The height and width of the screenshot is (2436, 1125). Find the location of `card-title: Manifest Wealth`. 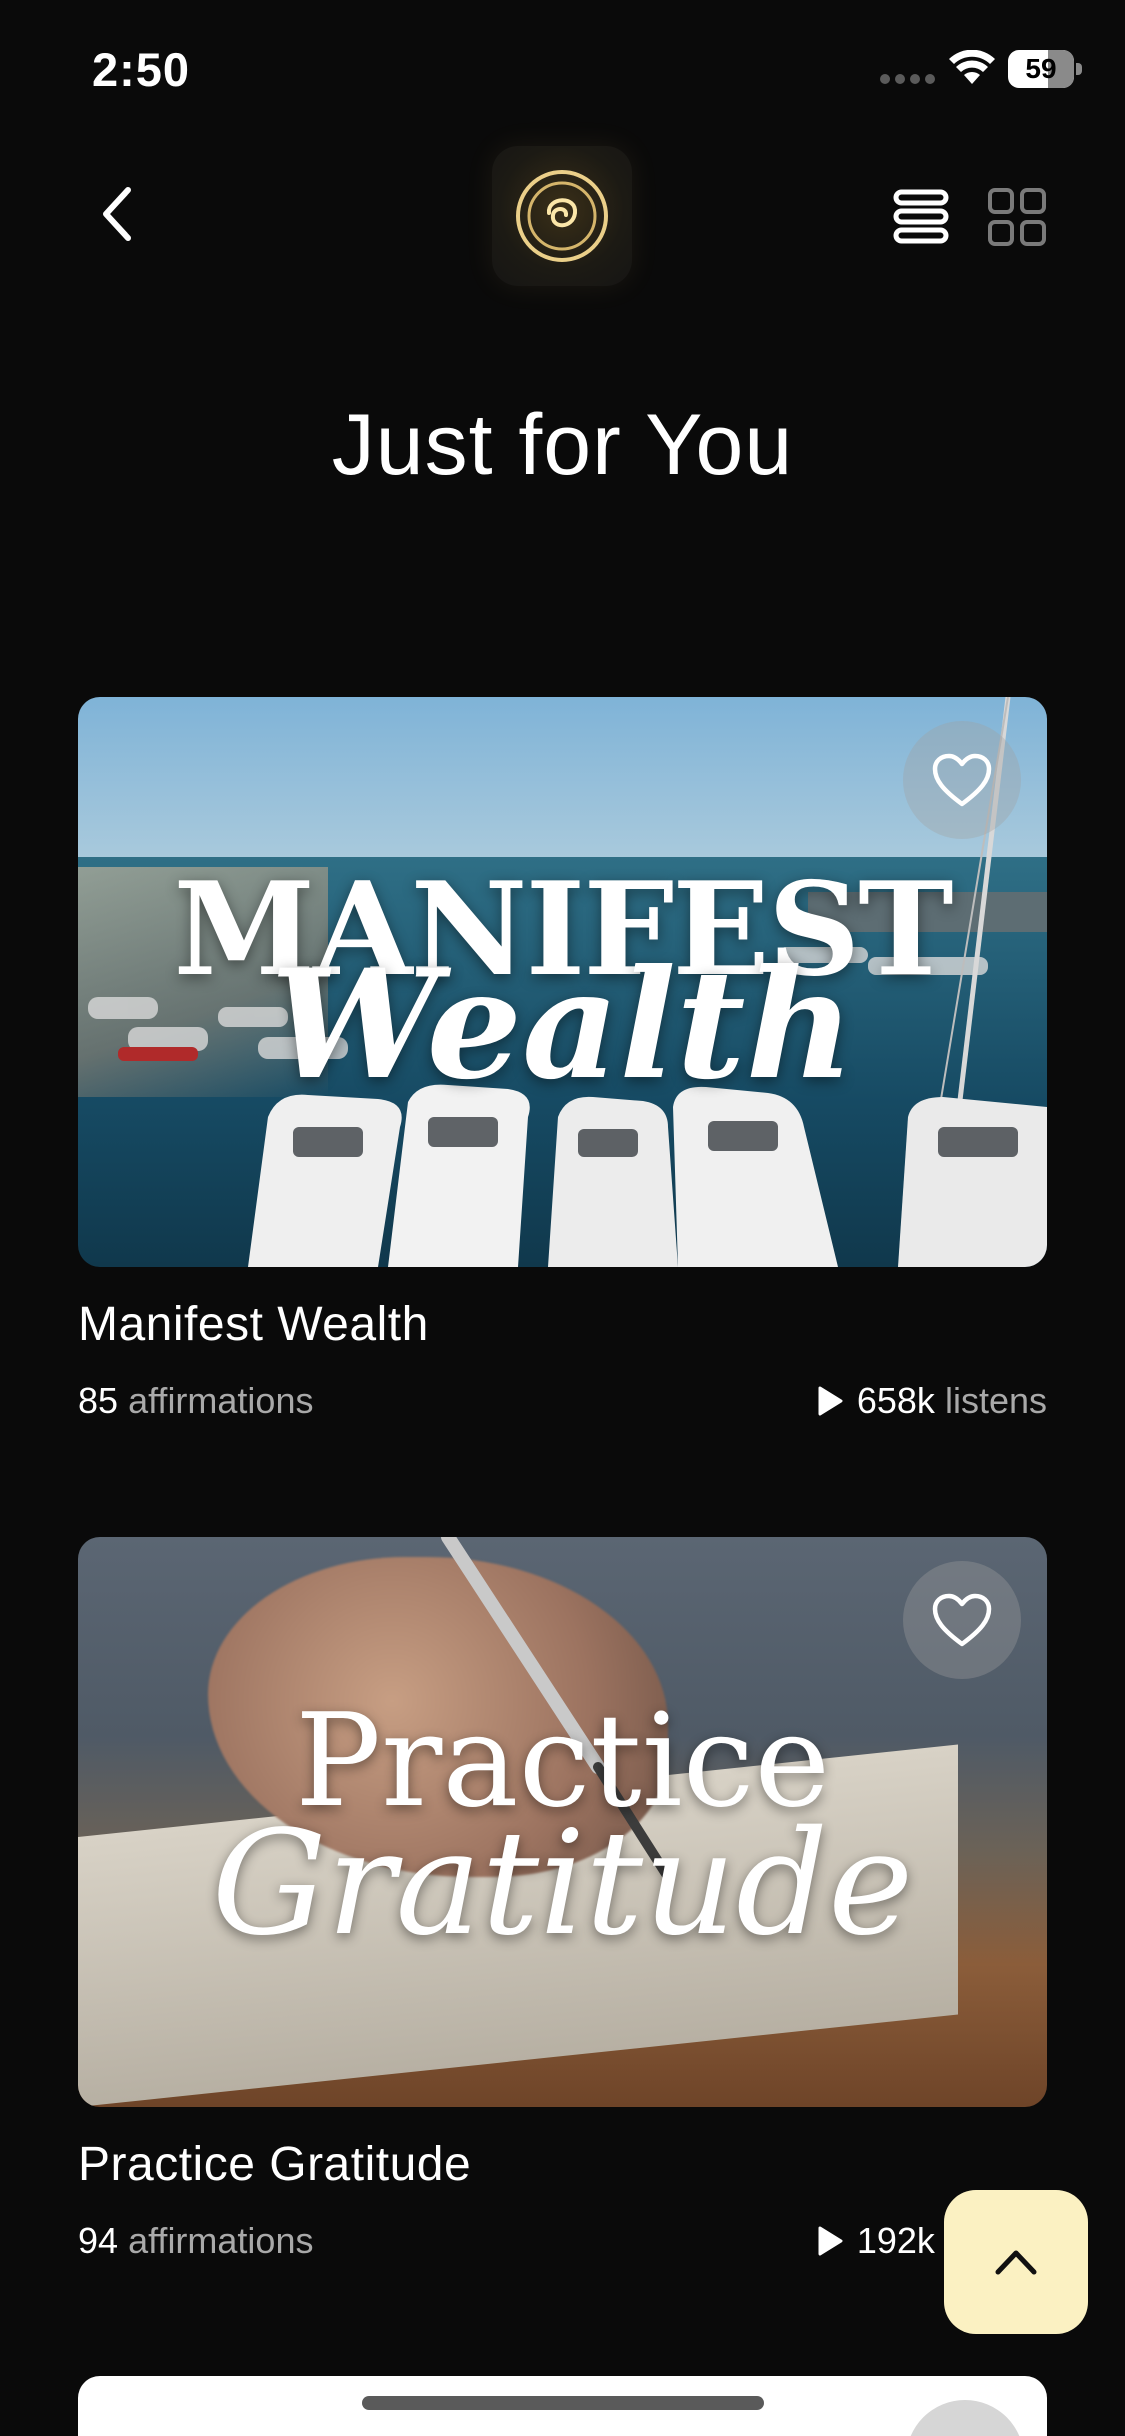

card-title: Manifest Wealth is located at coordinates (253, 1324).